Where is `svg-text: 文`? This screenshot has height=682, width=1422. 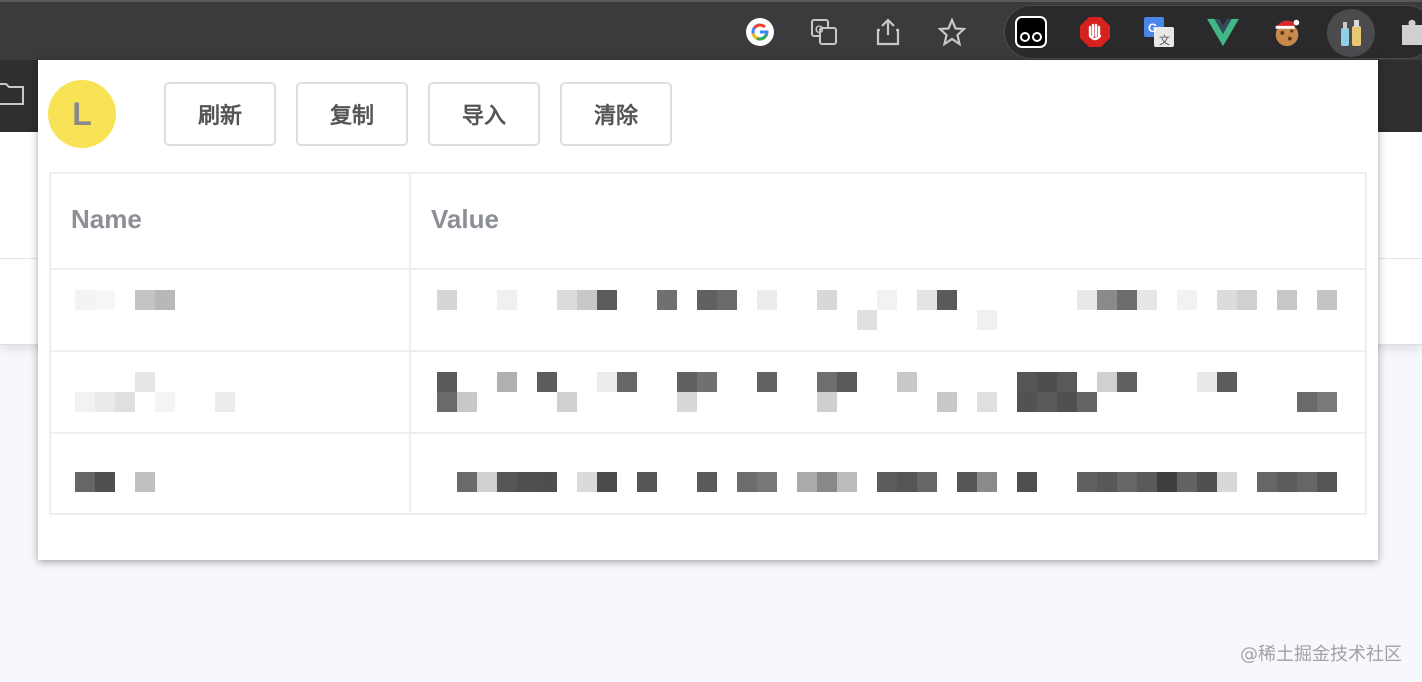 svg-text: 文 is located at coordinates (1164, 40).